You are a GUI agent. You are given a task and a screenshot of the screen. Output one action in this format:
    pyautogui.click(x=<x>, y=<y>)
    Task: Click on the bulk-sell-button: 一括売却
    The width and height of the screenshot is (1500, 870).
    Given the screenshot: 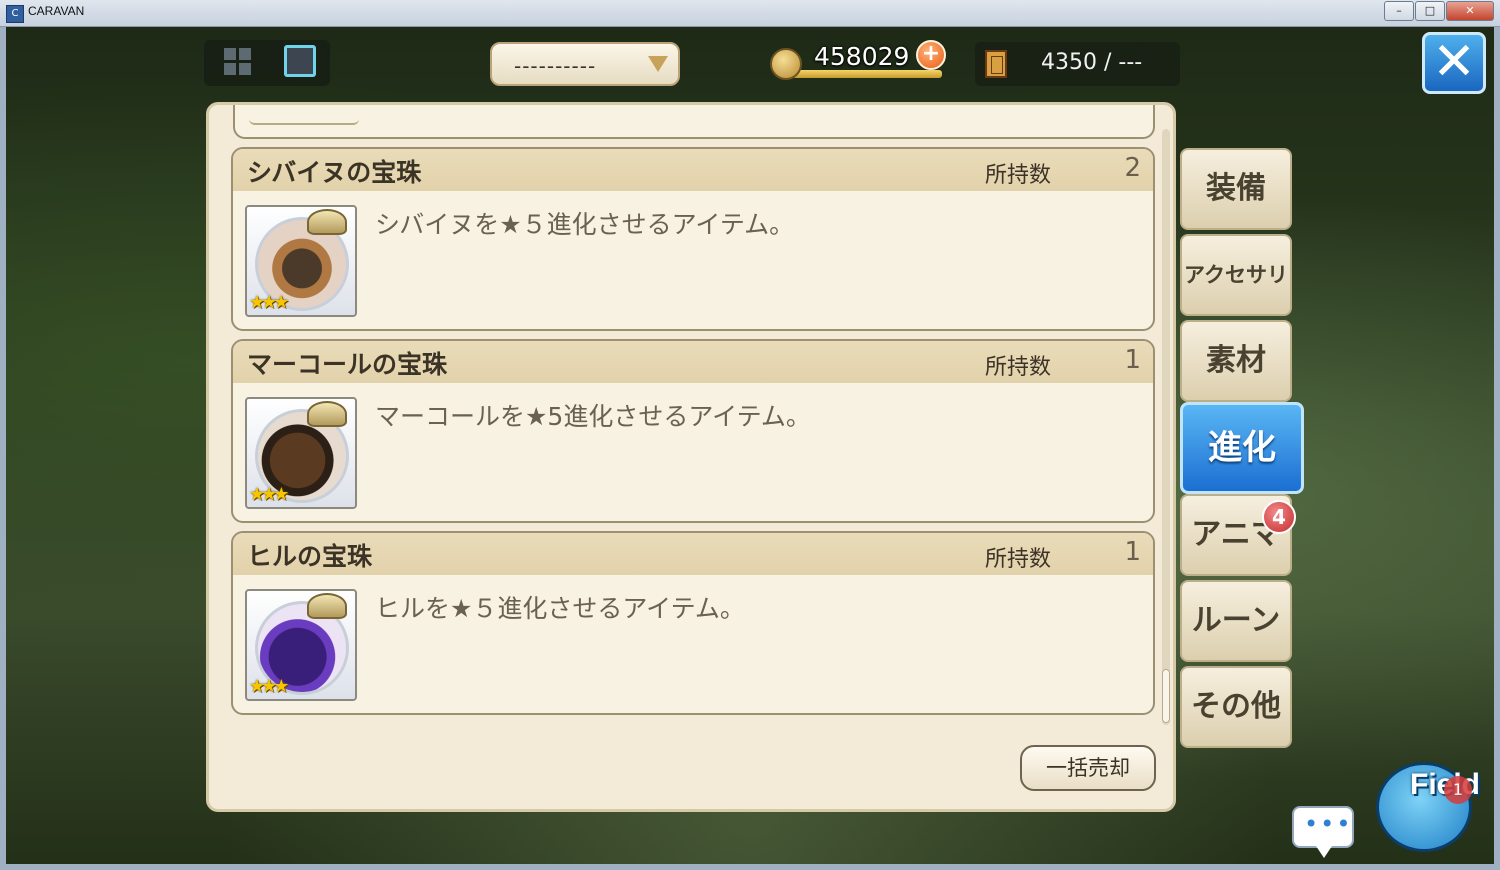 What is the action you would take?
    pyautogui.click(x=1088, y=768)
    